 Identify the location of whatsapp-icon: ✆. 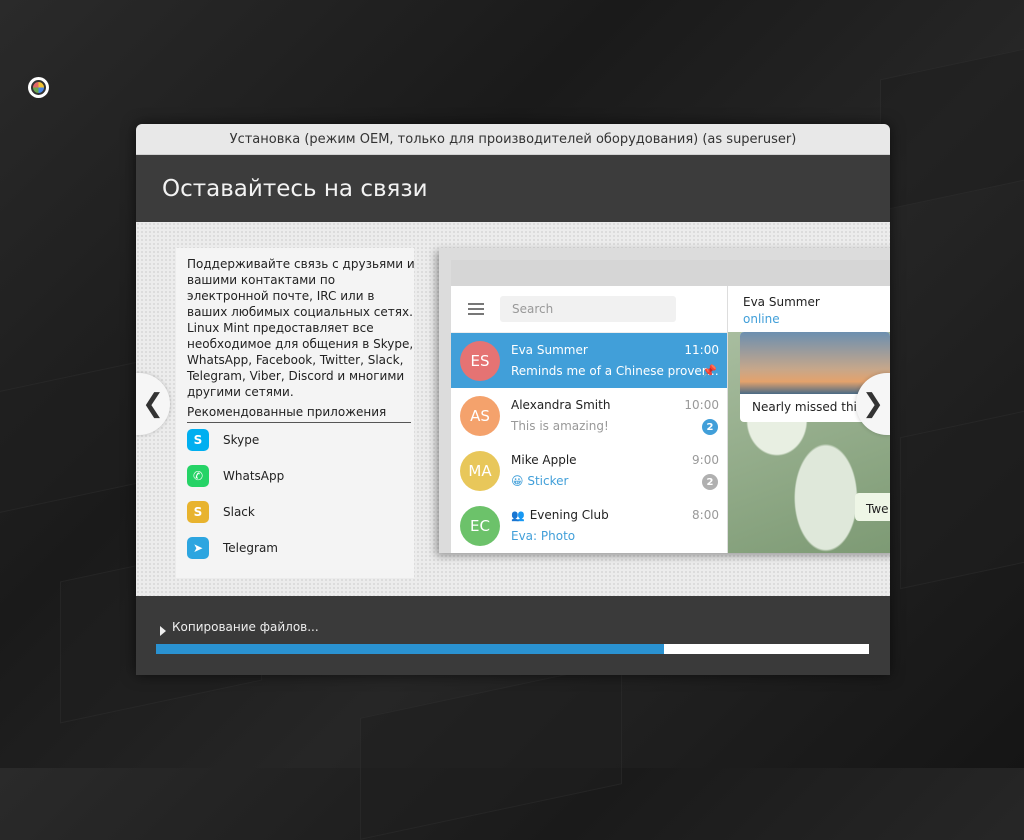
(198, 476).